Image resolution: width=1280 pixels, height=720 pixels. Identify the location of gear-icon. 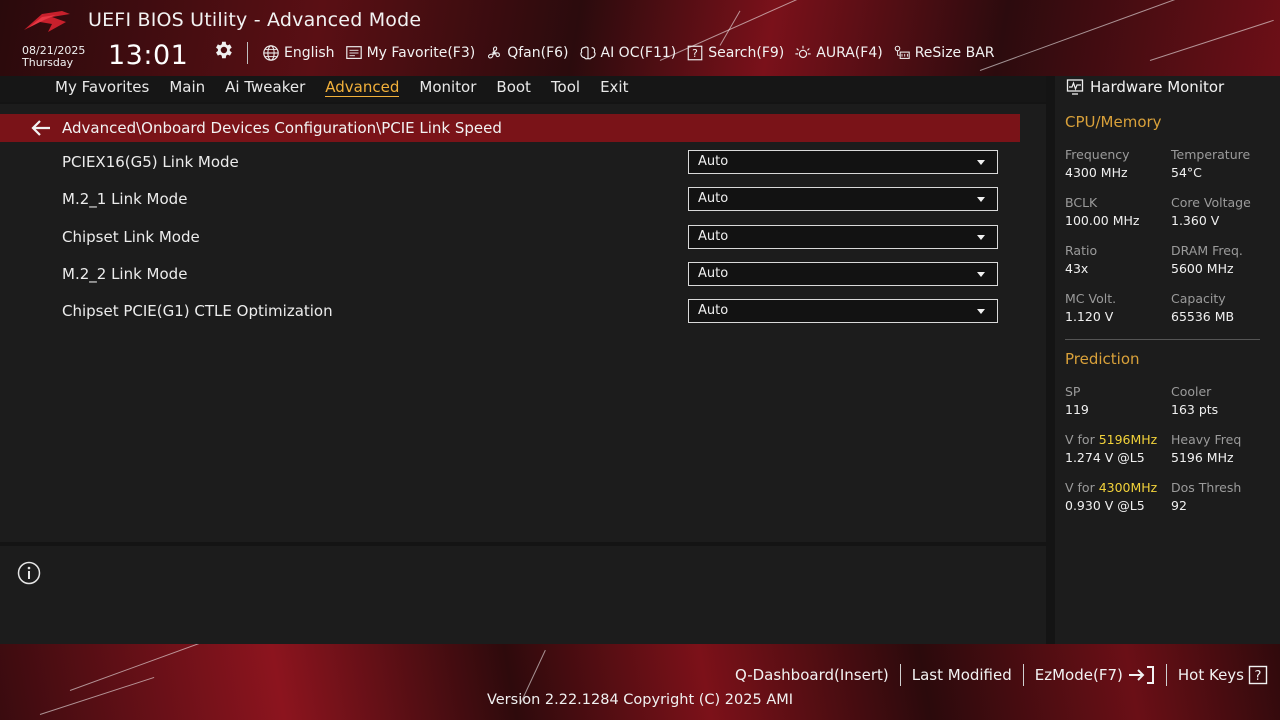
(223, 50).